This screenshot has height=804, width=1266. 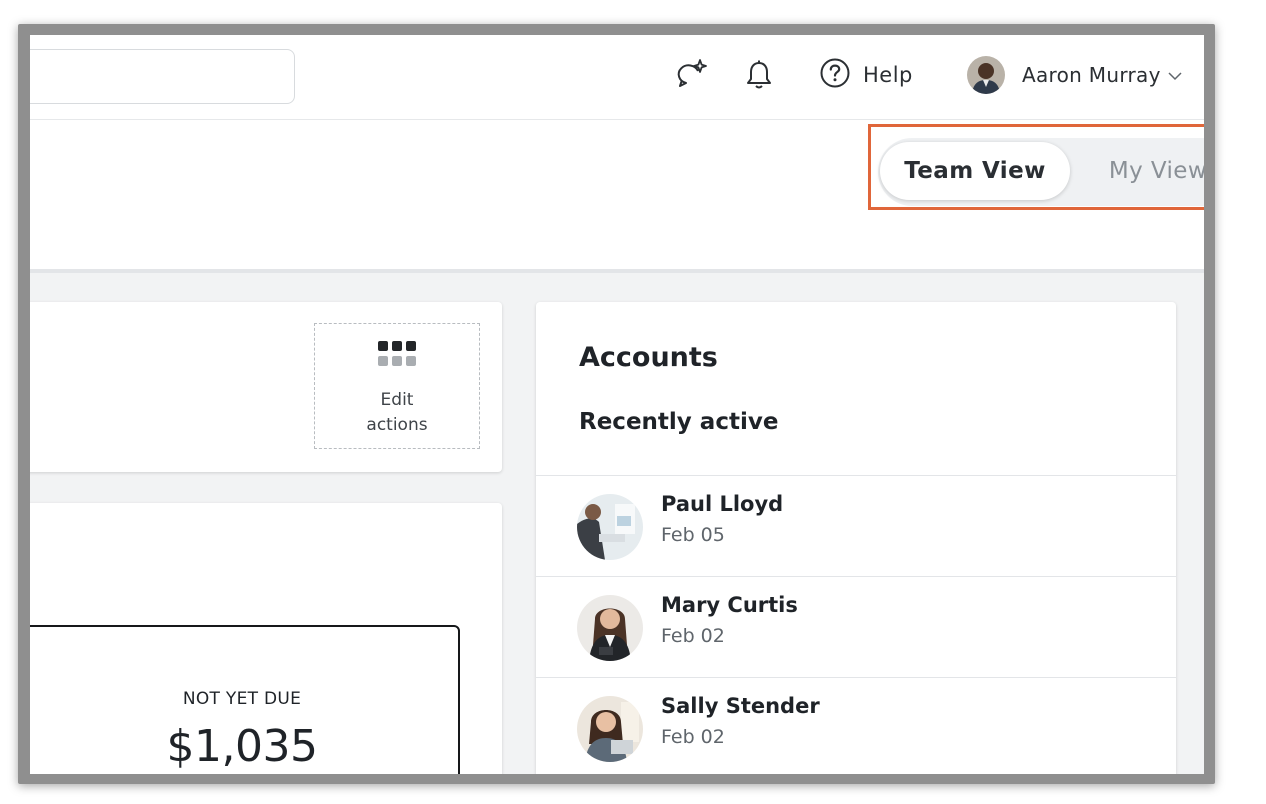 What do you see at coordinates (1036, 167) in the screenshot?
I see `highlight-annotation` at bounding box center [1036, 167].